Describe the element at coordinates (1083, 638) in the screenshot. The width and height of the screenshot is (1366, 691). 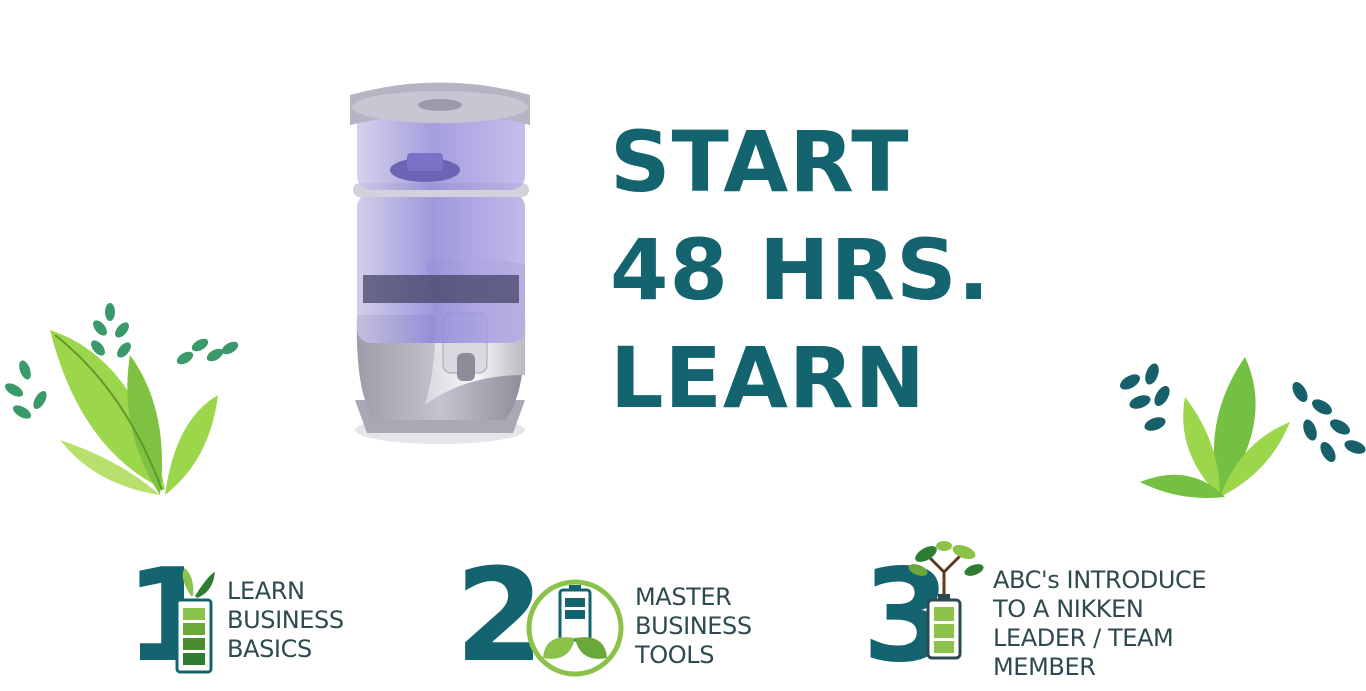
I see `step-3-line-3: LEADER / TEAM` at that location.